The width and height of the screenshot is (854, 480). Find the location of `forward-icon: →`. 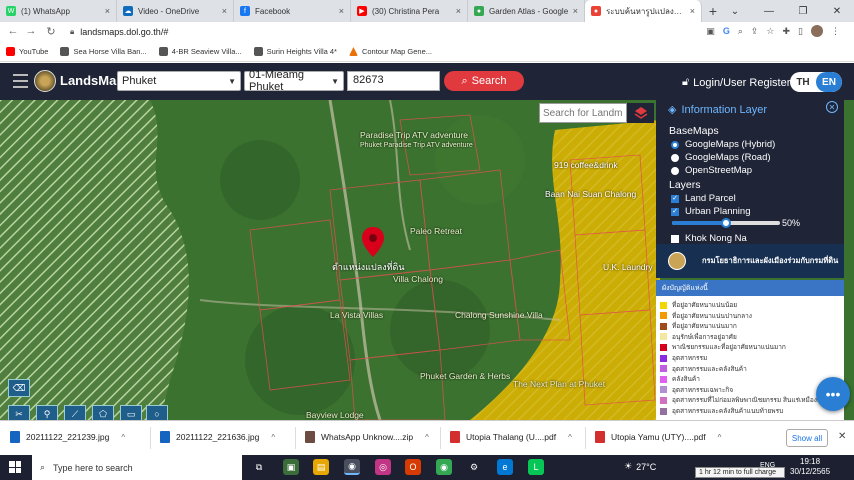

forward-icon: → is located at coordinates (31, 31).